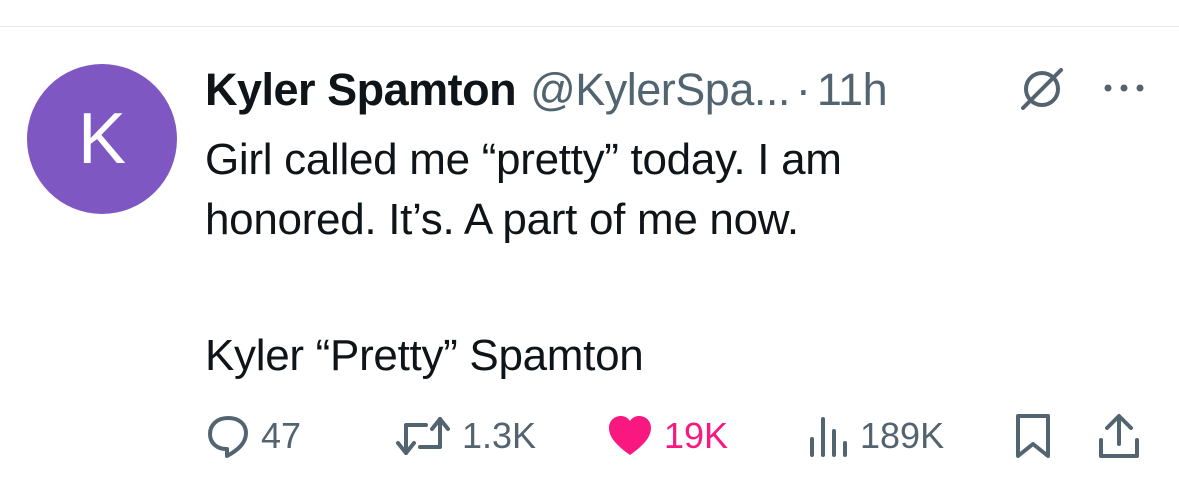 The width and height of the screenshot is (1179, 479). What do you see at coordinates (281, 435) in the screenshot?
I see `reply-count: 47` at bounding box center [281, 435].